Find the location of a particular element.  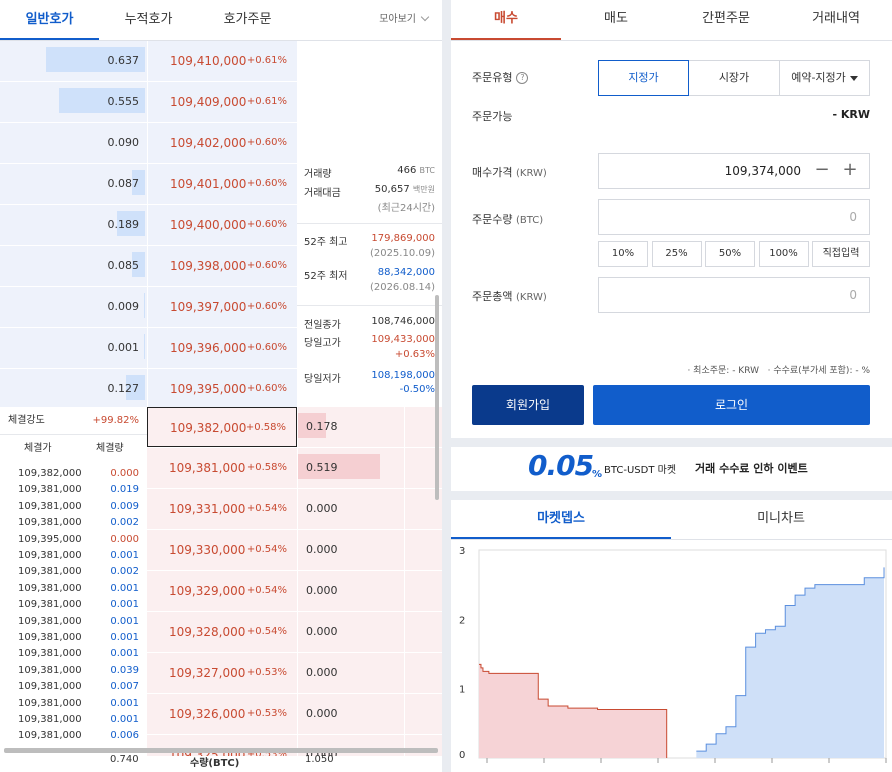

bid-change: +0.54% is located at coordinates (266, 631).